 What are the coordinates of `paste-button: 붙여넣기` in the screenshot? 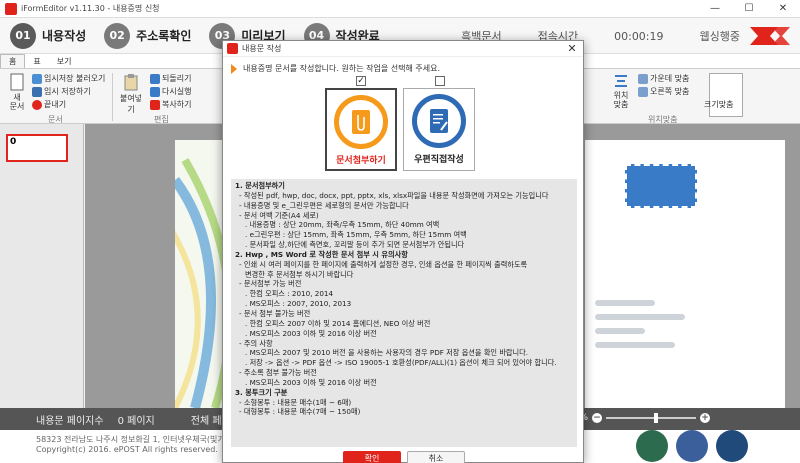 It's located at (131, 94).